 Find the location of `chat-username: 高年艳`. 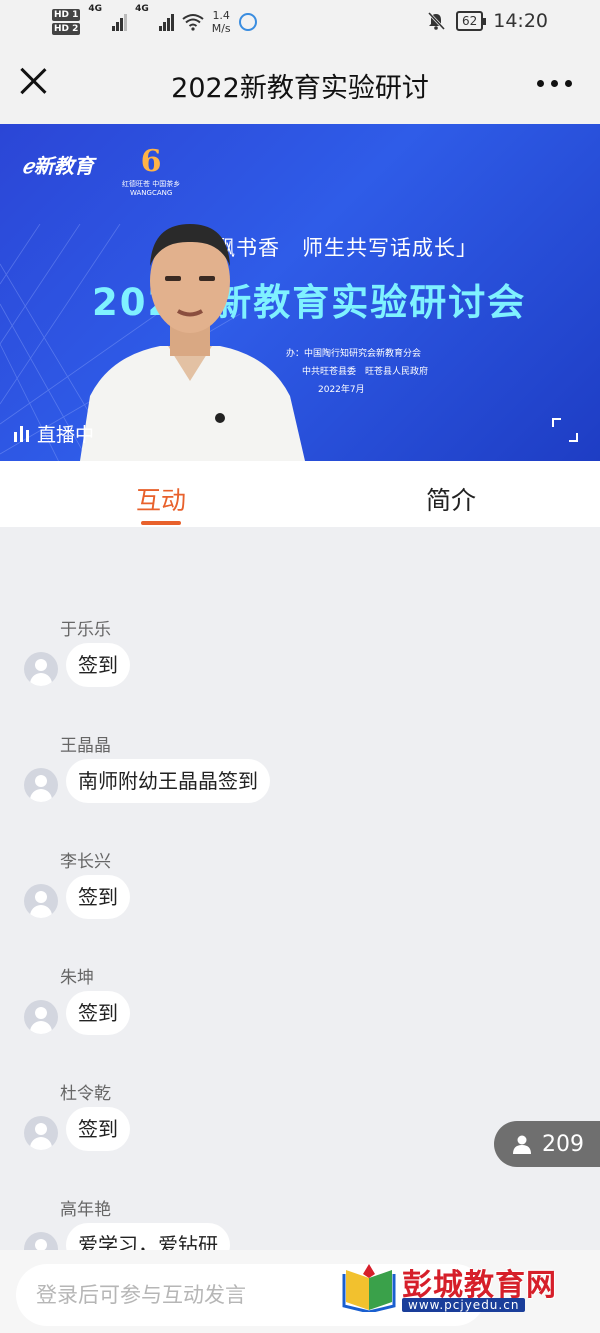

chat-username: 高年艳 is located at coordinates (85, 1210).